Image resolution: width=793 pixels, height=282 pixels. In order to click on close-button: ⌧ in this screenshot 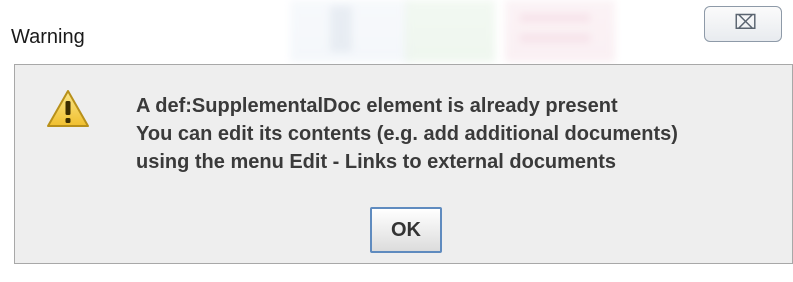, I will do `click(743, 24)`.